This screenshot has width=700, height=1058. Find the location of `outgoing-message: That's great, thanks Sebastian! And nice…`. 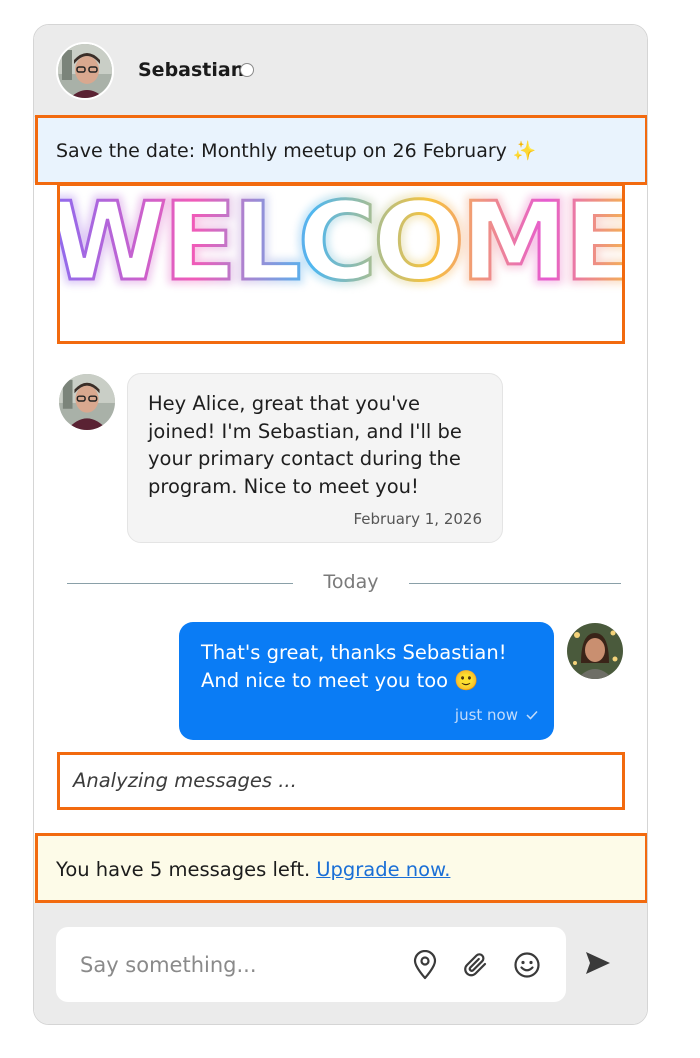

outgoing-message: That's great, thanks Sebastian! And nice… is located at coordinates (366, 681).